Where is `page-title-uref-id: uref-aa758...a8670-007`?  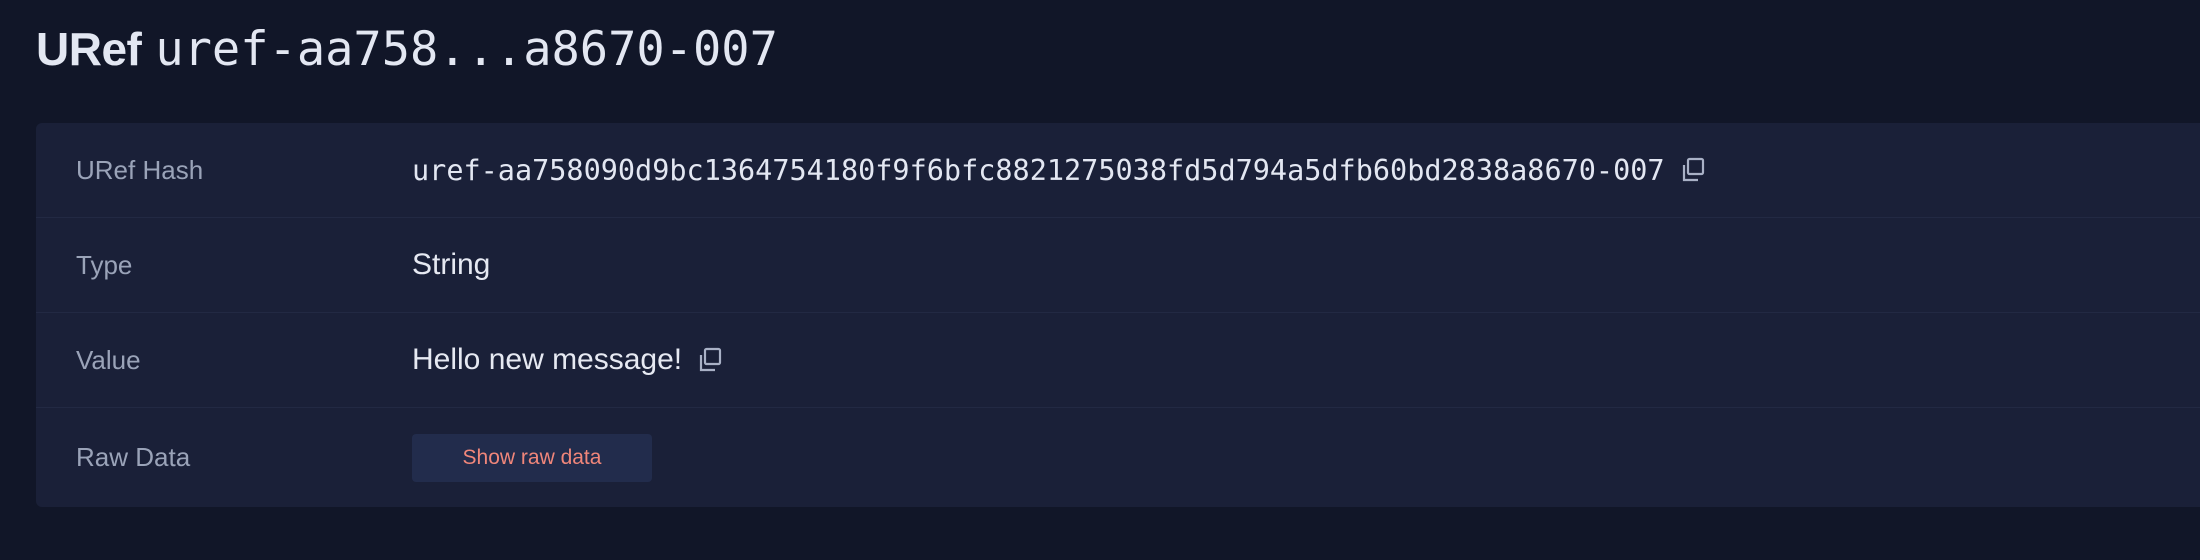
page-title-uref-id: uref-aa758...a8670-007 is located at coordinates (466, 49).